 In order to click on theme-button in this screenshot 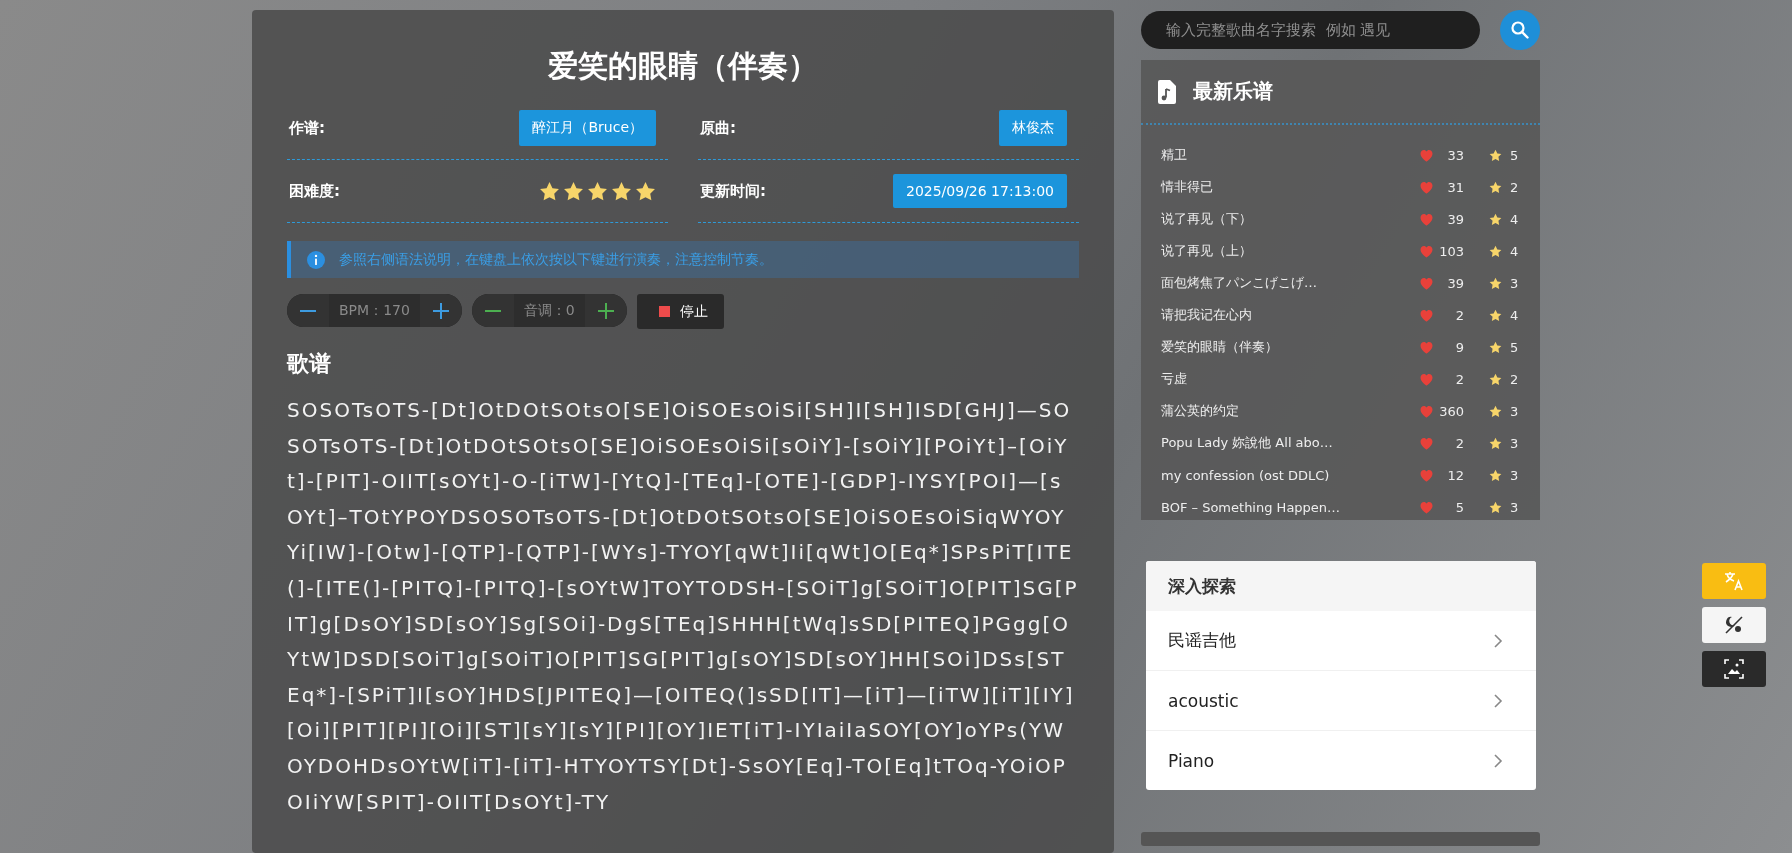, I will do `click(1734, 625)`.